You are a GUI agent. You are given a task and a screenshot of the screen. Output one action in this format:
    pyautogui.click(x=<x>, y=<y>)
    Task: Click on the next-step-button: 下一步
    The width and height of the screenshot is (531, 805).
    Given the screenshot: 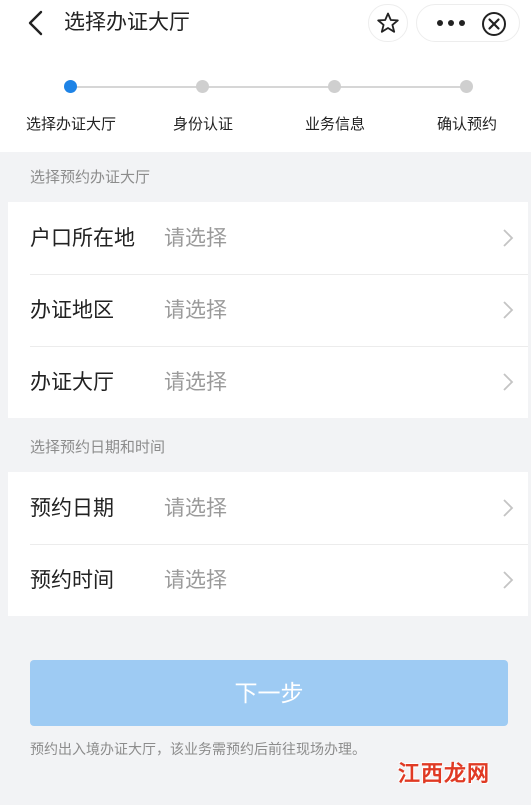 What is the action you would take?
    pyautogui.click(x=269, y=693)
    